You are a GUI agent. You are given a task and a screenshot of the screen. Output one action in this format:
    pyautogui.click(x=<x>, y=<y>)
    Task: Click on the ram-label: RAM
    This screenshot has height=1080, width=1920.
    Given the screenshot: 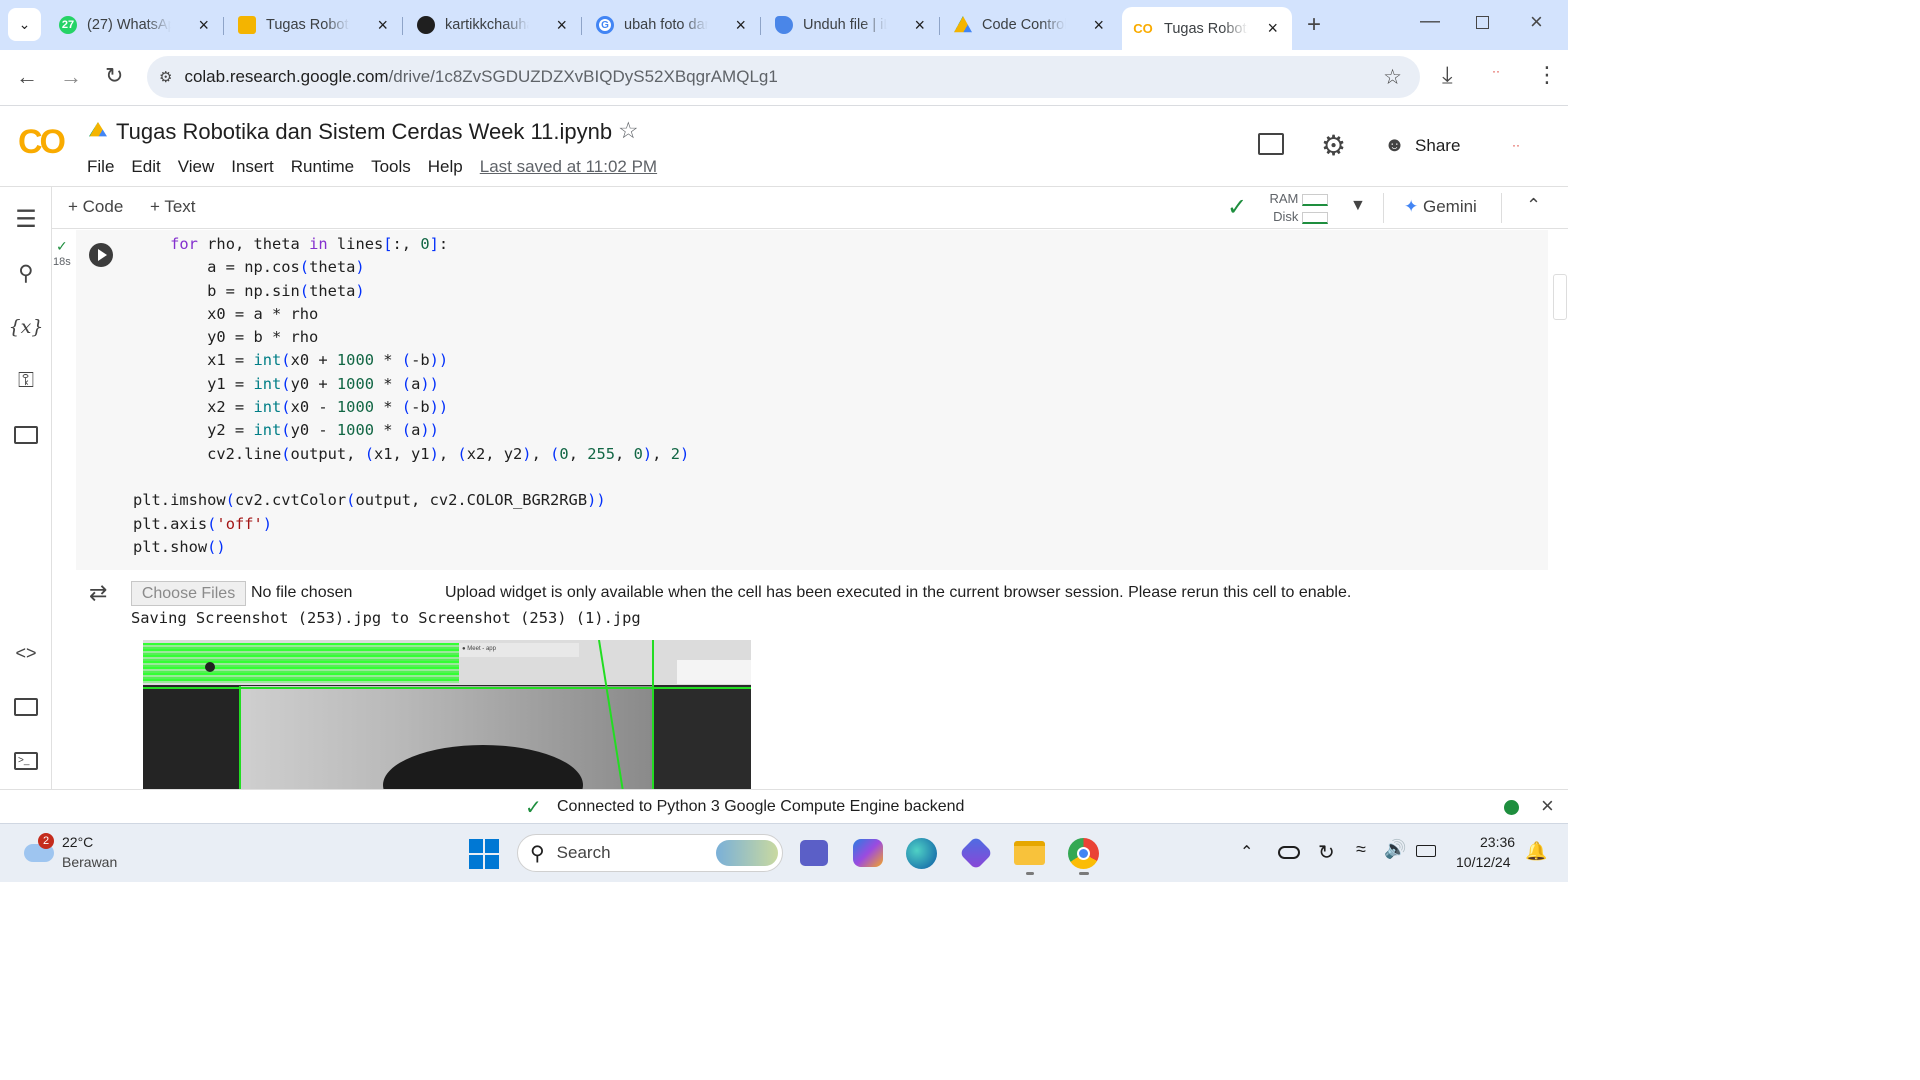 What is the action you would take?
    pyautogui.click(x=1284, y=198)
    